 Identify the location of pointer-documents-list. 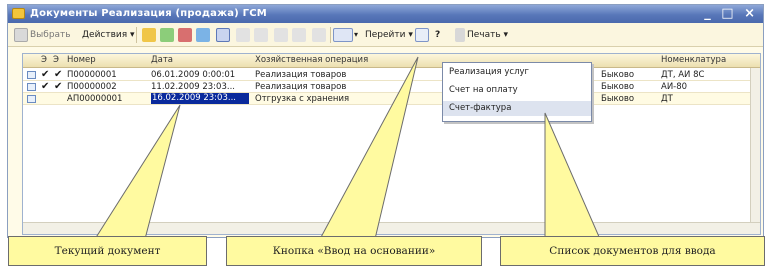
(572, 176).